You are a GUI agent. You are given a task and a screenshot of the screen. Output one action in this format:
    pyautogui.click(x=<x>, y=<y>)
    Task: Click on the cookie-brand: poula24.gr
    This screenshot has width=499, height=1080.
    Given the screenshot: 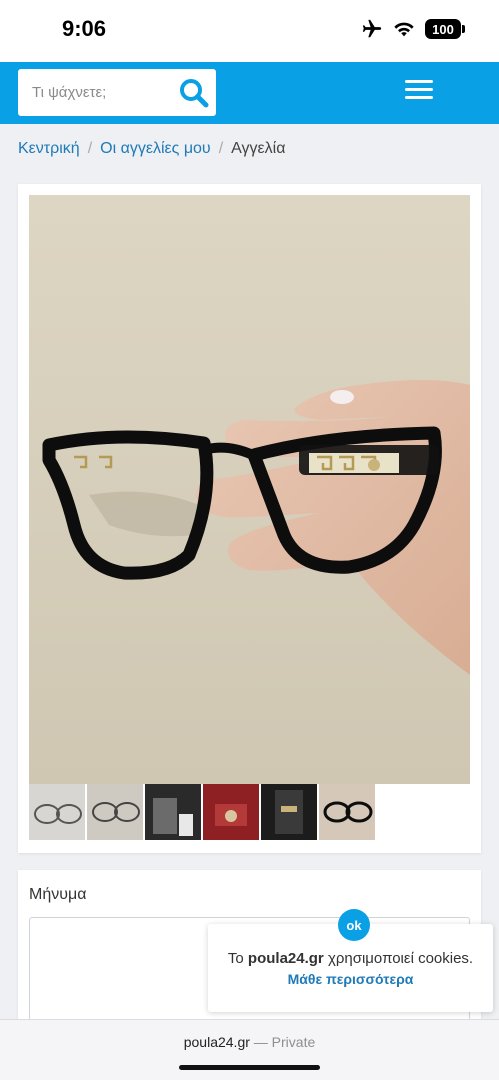 What is the action you would take?
    pyautogui.click(x=285, y=958)
    